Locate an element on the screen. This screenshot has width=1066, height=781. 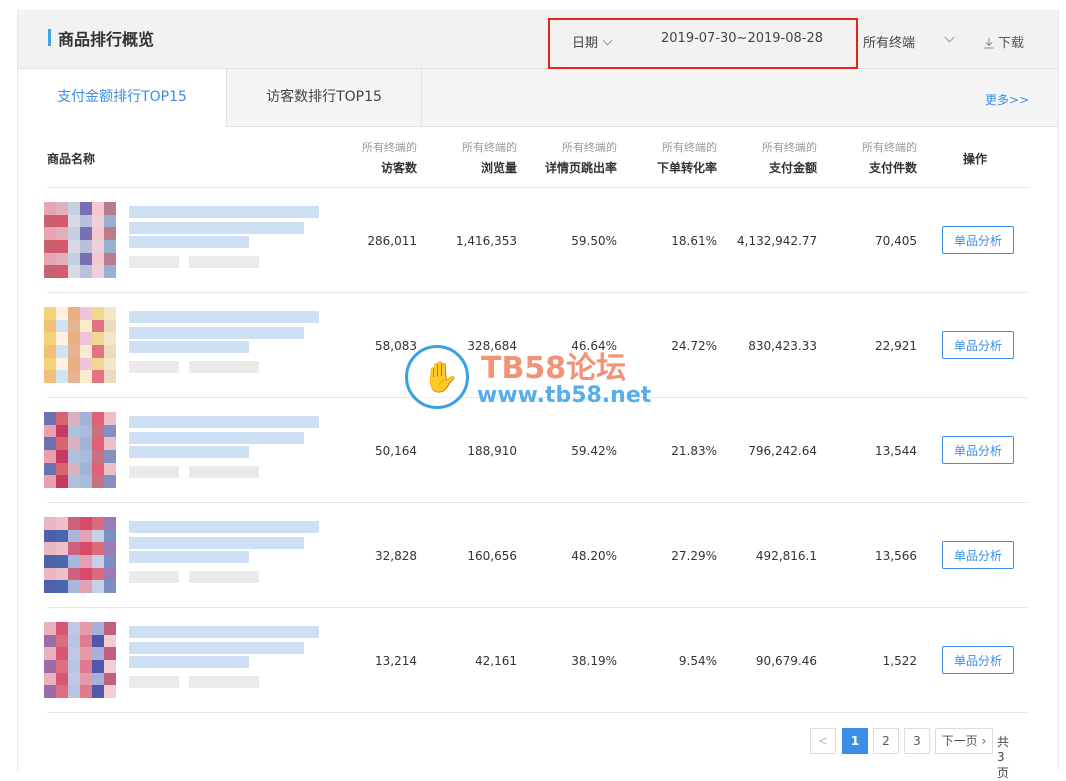
col-main-label: 浏览量 is located at coordinates (498, 168).